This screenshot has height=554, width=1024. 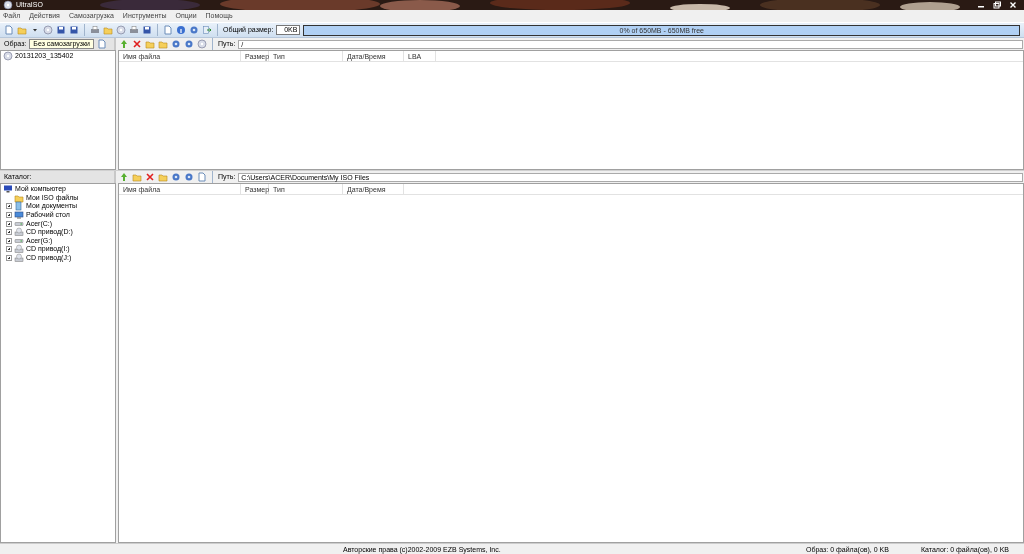 What do you see at coordinates (19, 215) in the screenshot?
I see `monitor-icon` at bounding box center [19, 215].